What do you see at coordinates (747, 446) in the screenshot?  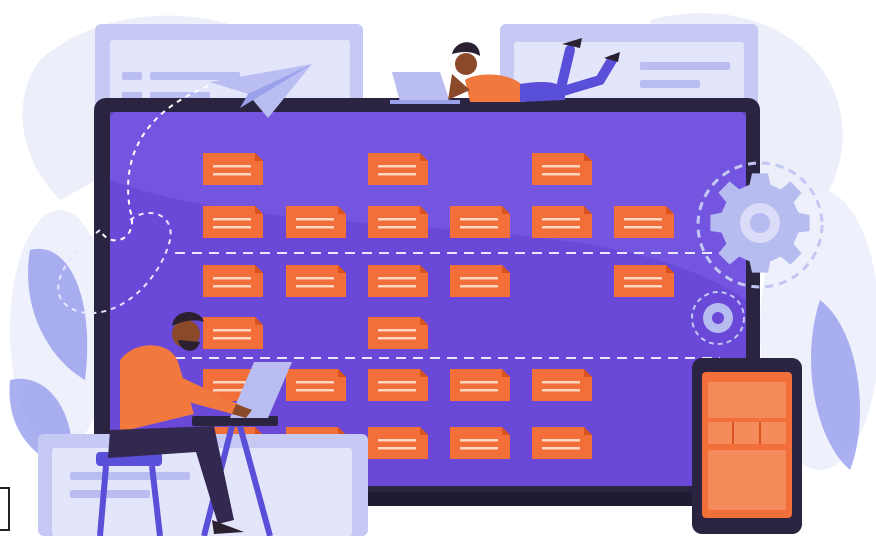 I see `tablet-icon` at bounding box center [747, 446].